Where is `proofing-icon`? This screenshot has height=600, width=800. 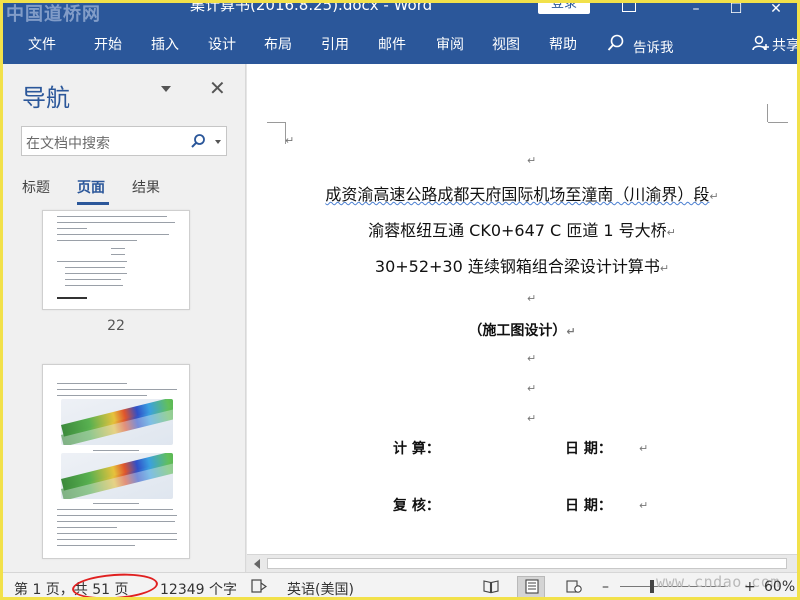
proofing-icon is located at coordinates (259, 586).